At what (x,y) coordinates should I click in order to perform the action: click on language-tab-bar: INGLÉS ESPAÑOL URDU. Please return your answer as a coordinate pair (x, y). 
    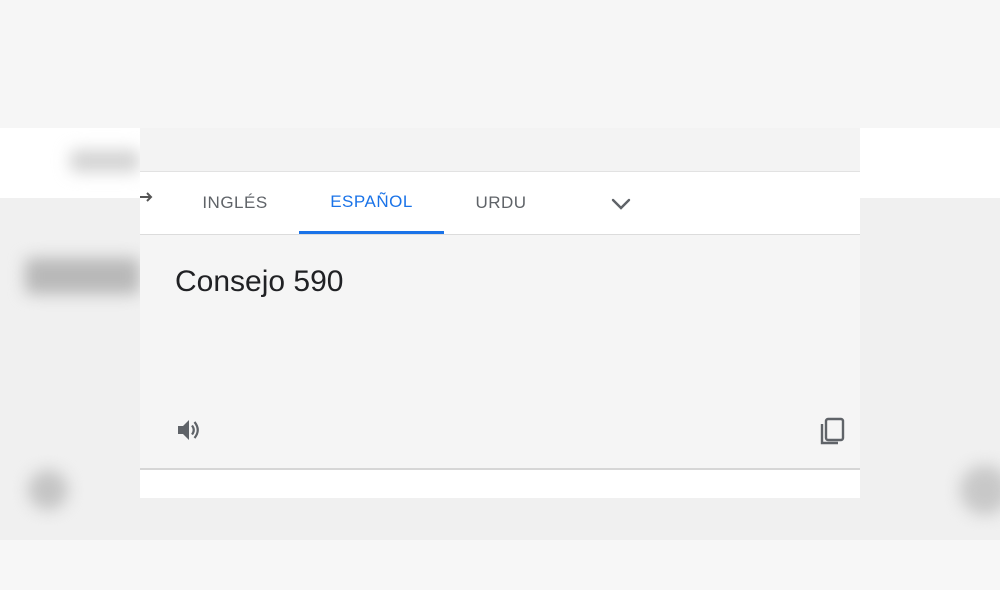
    Looking at the image, I should click on (500, 203).